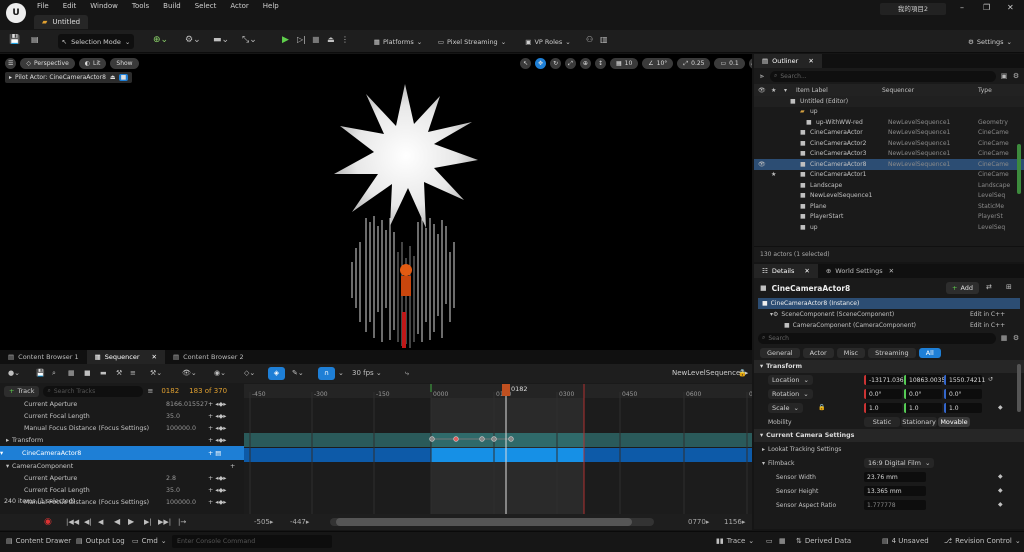 This screenshot has width=1024, height=552. Describe the element at coordinates (883, 394) in the screenshot. I see `rotation-x: 0.0°` at that location.